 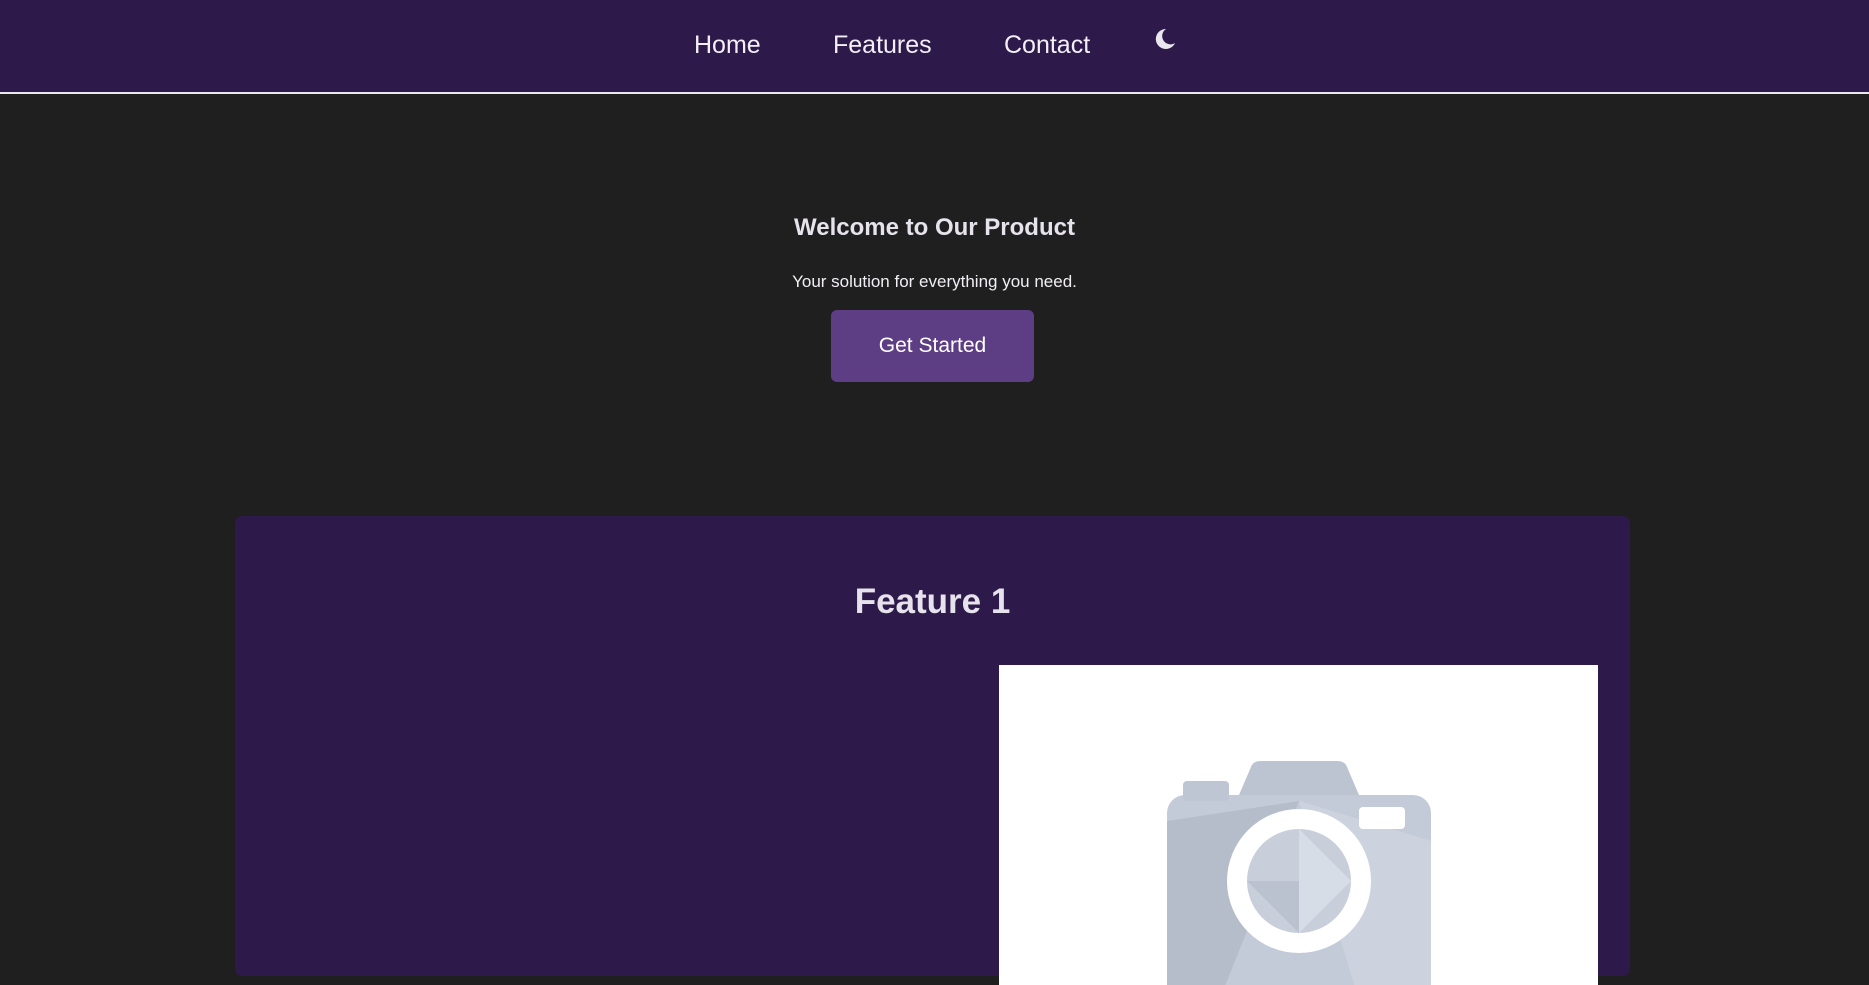 I want to click on feature-title: Feature 1, so click(x=932, y=601).